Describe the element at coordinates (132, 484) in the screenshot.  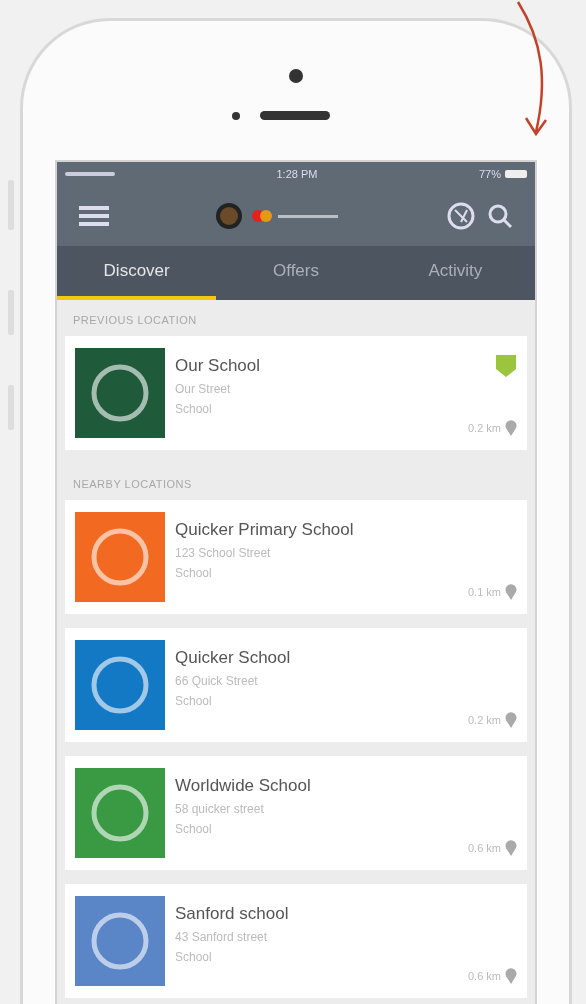
I see `section-header: NEARBY LOCATIONS` at that location.